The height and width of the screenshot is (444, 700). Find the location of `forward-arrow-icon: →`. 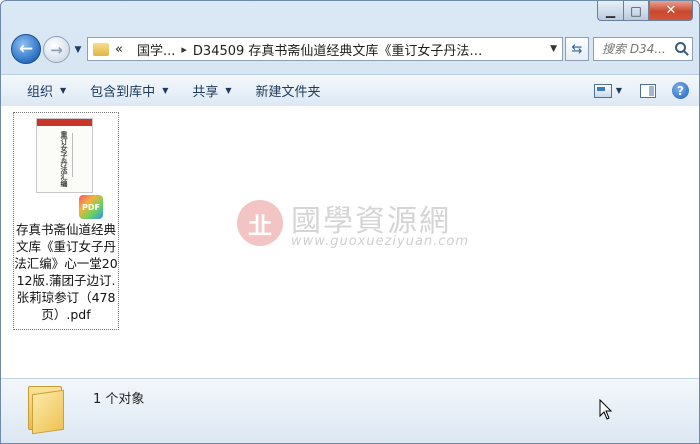

forward-arrow-icon: → is located at coordinates (56, 49).